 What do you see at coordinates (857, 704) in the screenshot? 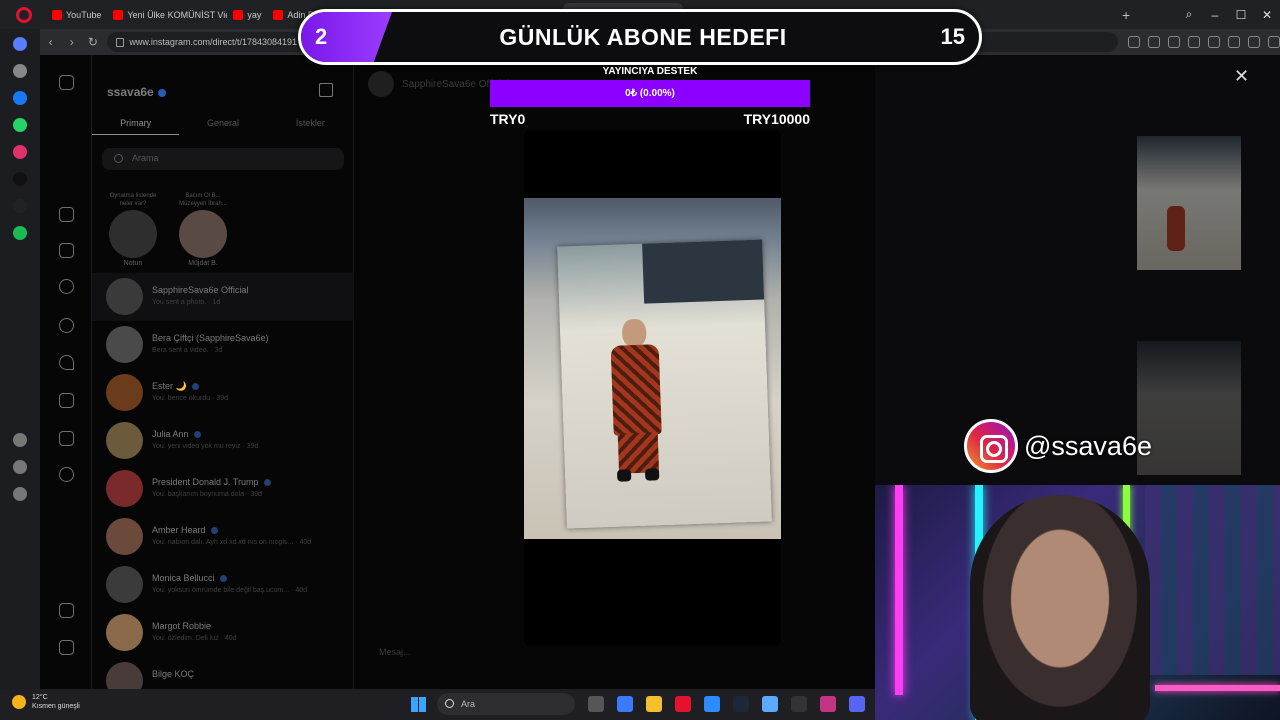
I see `discord-icon` at bounding box center [857, 704].